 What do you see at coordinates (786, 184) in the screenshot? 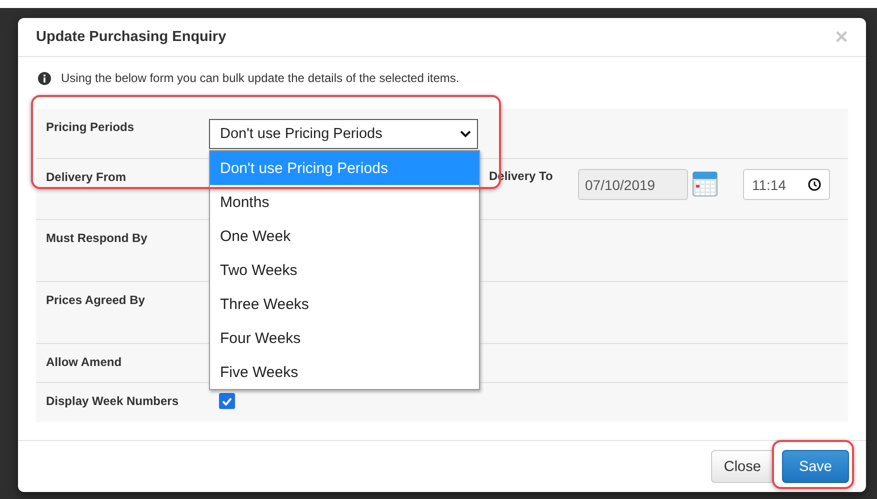
I see `time-field: 11:14` at bounding box center [786, 184].